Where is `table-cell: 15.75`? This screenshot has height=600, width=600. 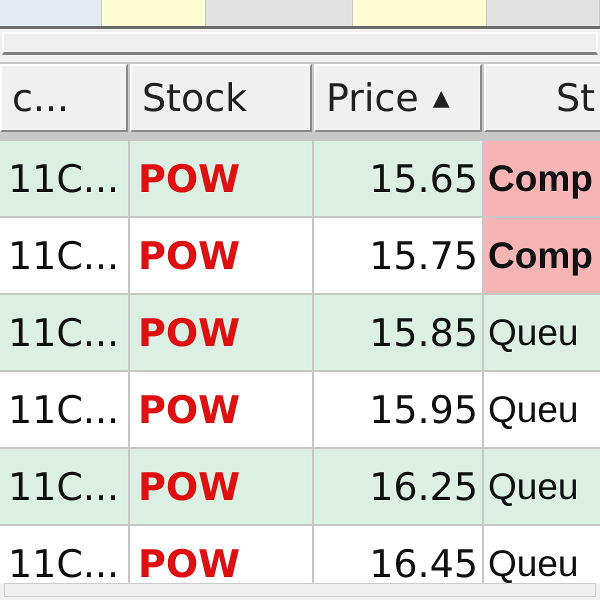
table-cell: 15.75 is located at coordinates (398, 255).